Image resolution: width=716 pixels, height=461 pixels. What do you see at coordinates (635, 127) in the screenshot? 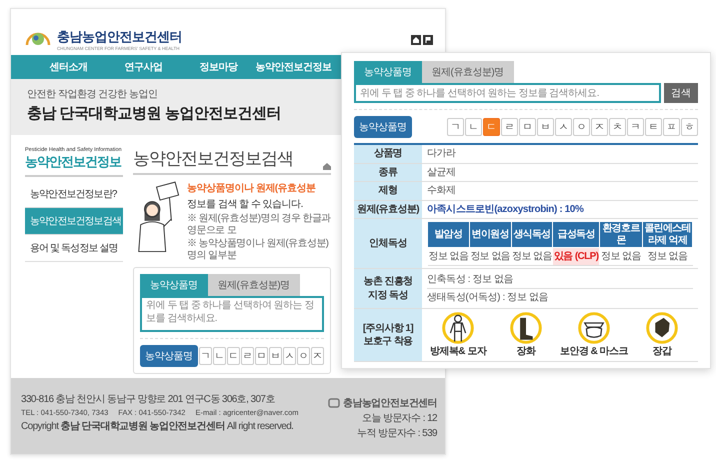
I see `consonant-key: ㅋ` at bounding box center [635, 127].